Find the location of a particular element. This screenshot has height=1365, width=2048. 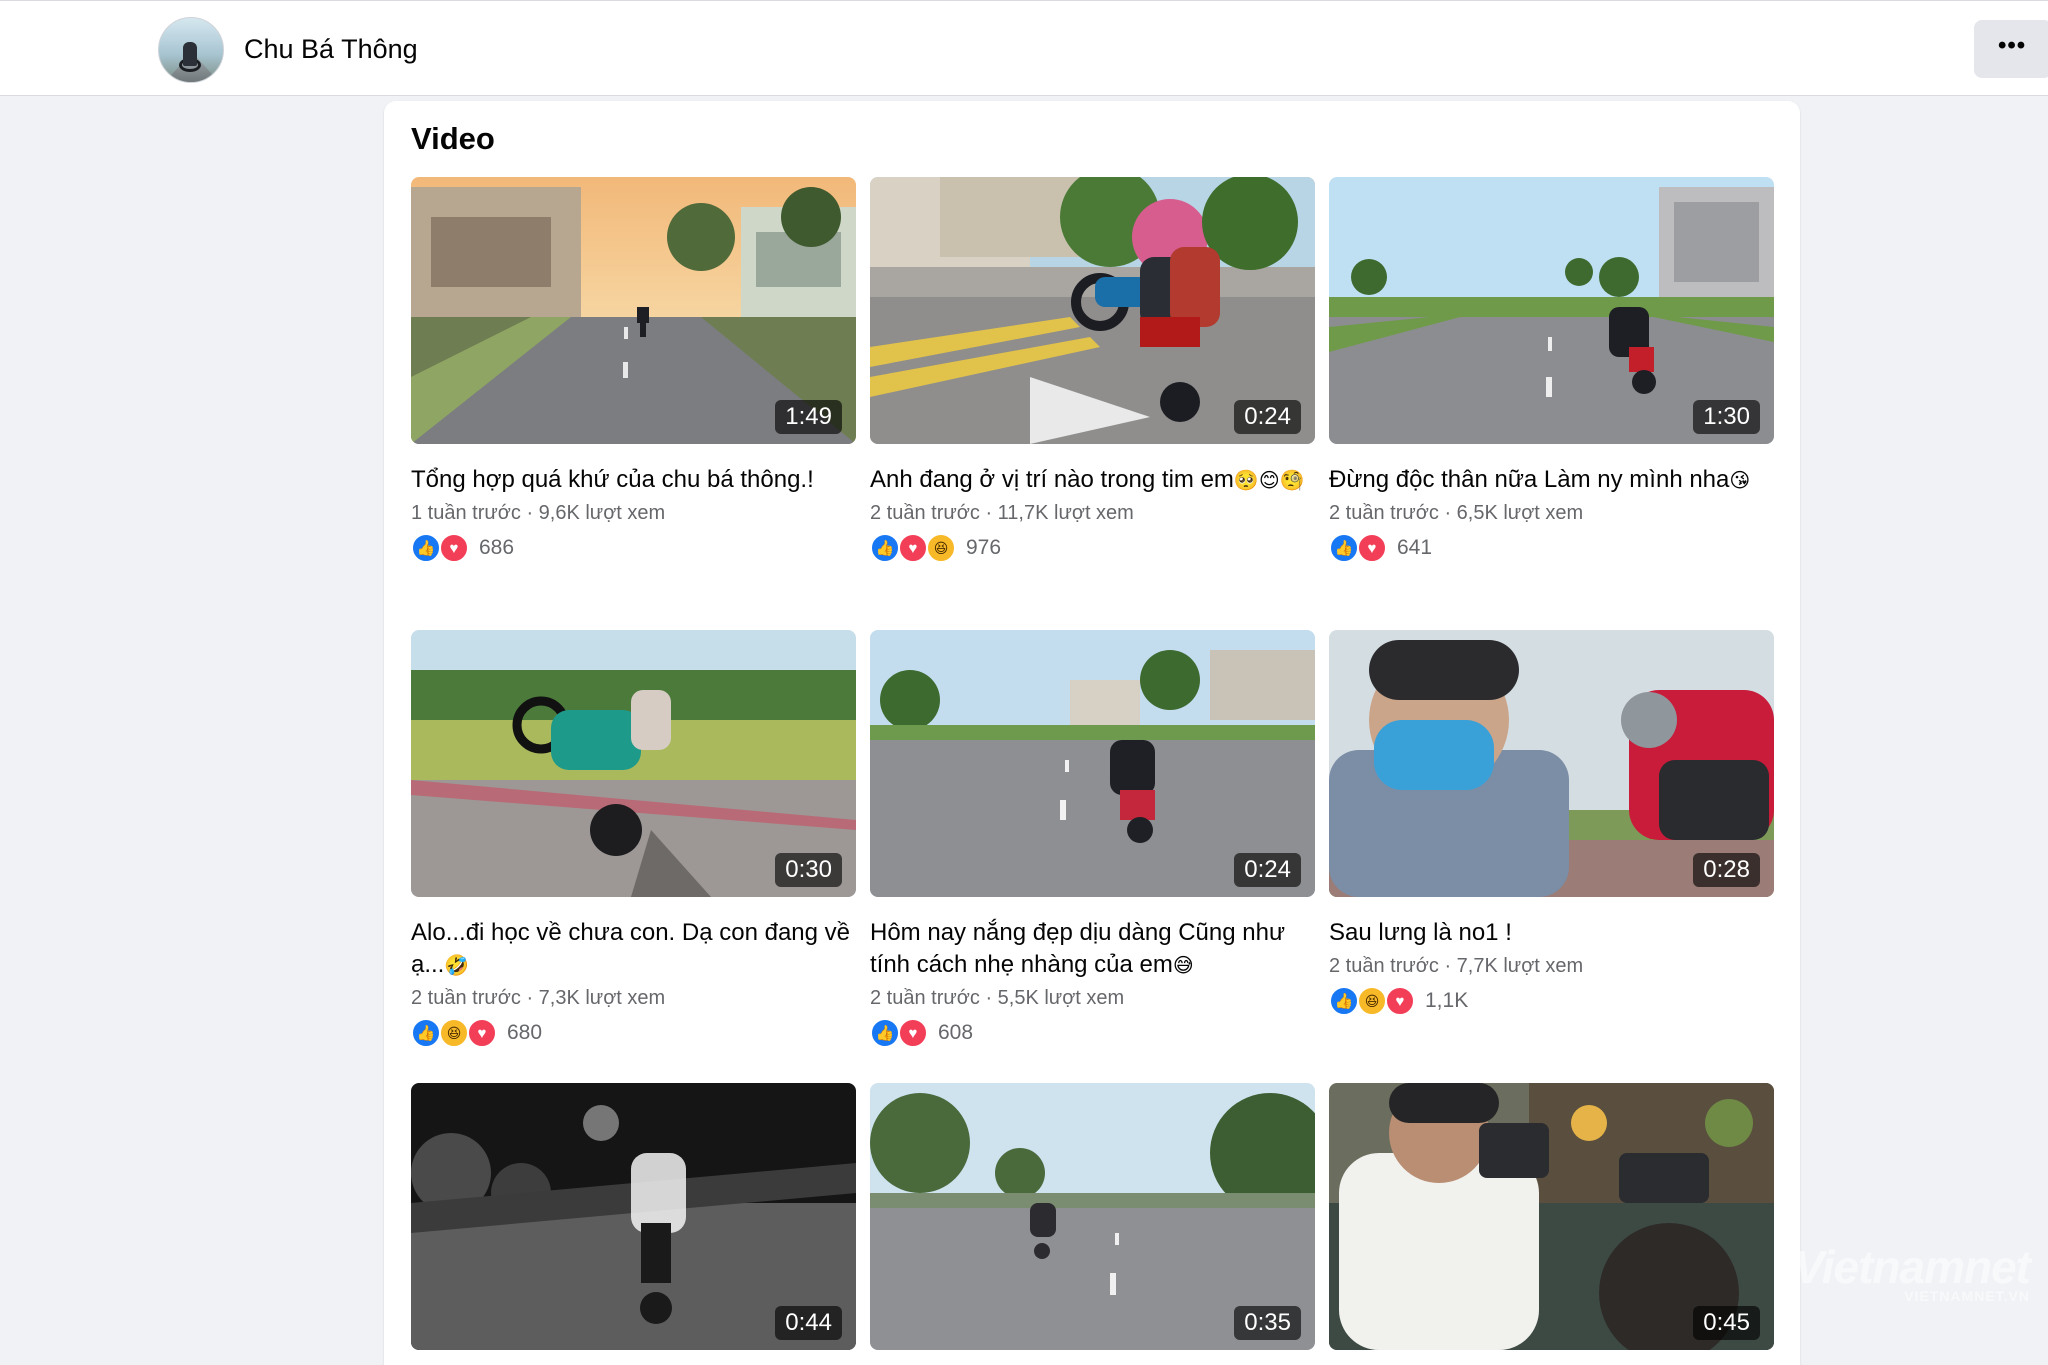

reaction-summary: 👍 😆 ♥ 680 is located at coordinates (633, 1033).